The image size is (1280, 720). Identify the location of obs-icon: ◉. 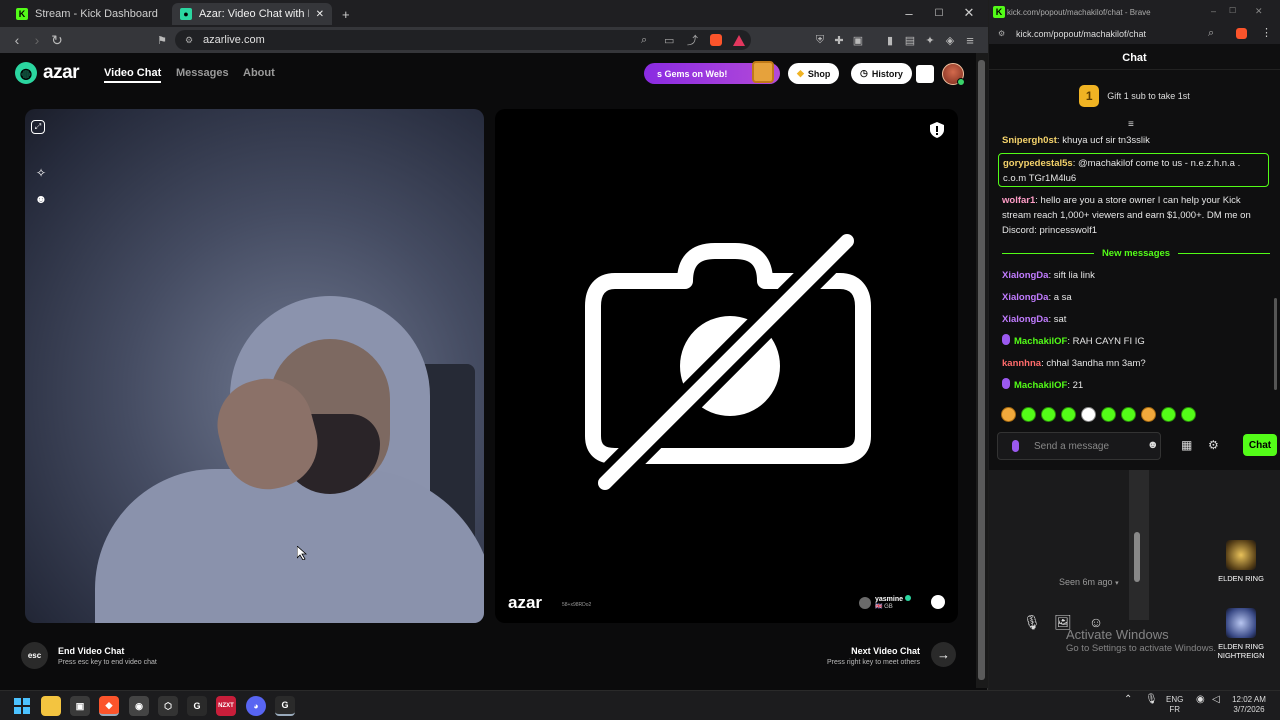
(139, 706).